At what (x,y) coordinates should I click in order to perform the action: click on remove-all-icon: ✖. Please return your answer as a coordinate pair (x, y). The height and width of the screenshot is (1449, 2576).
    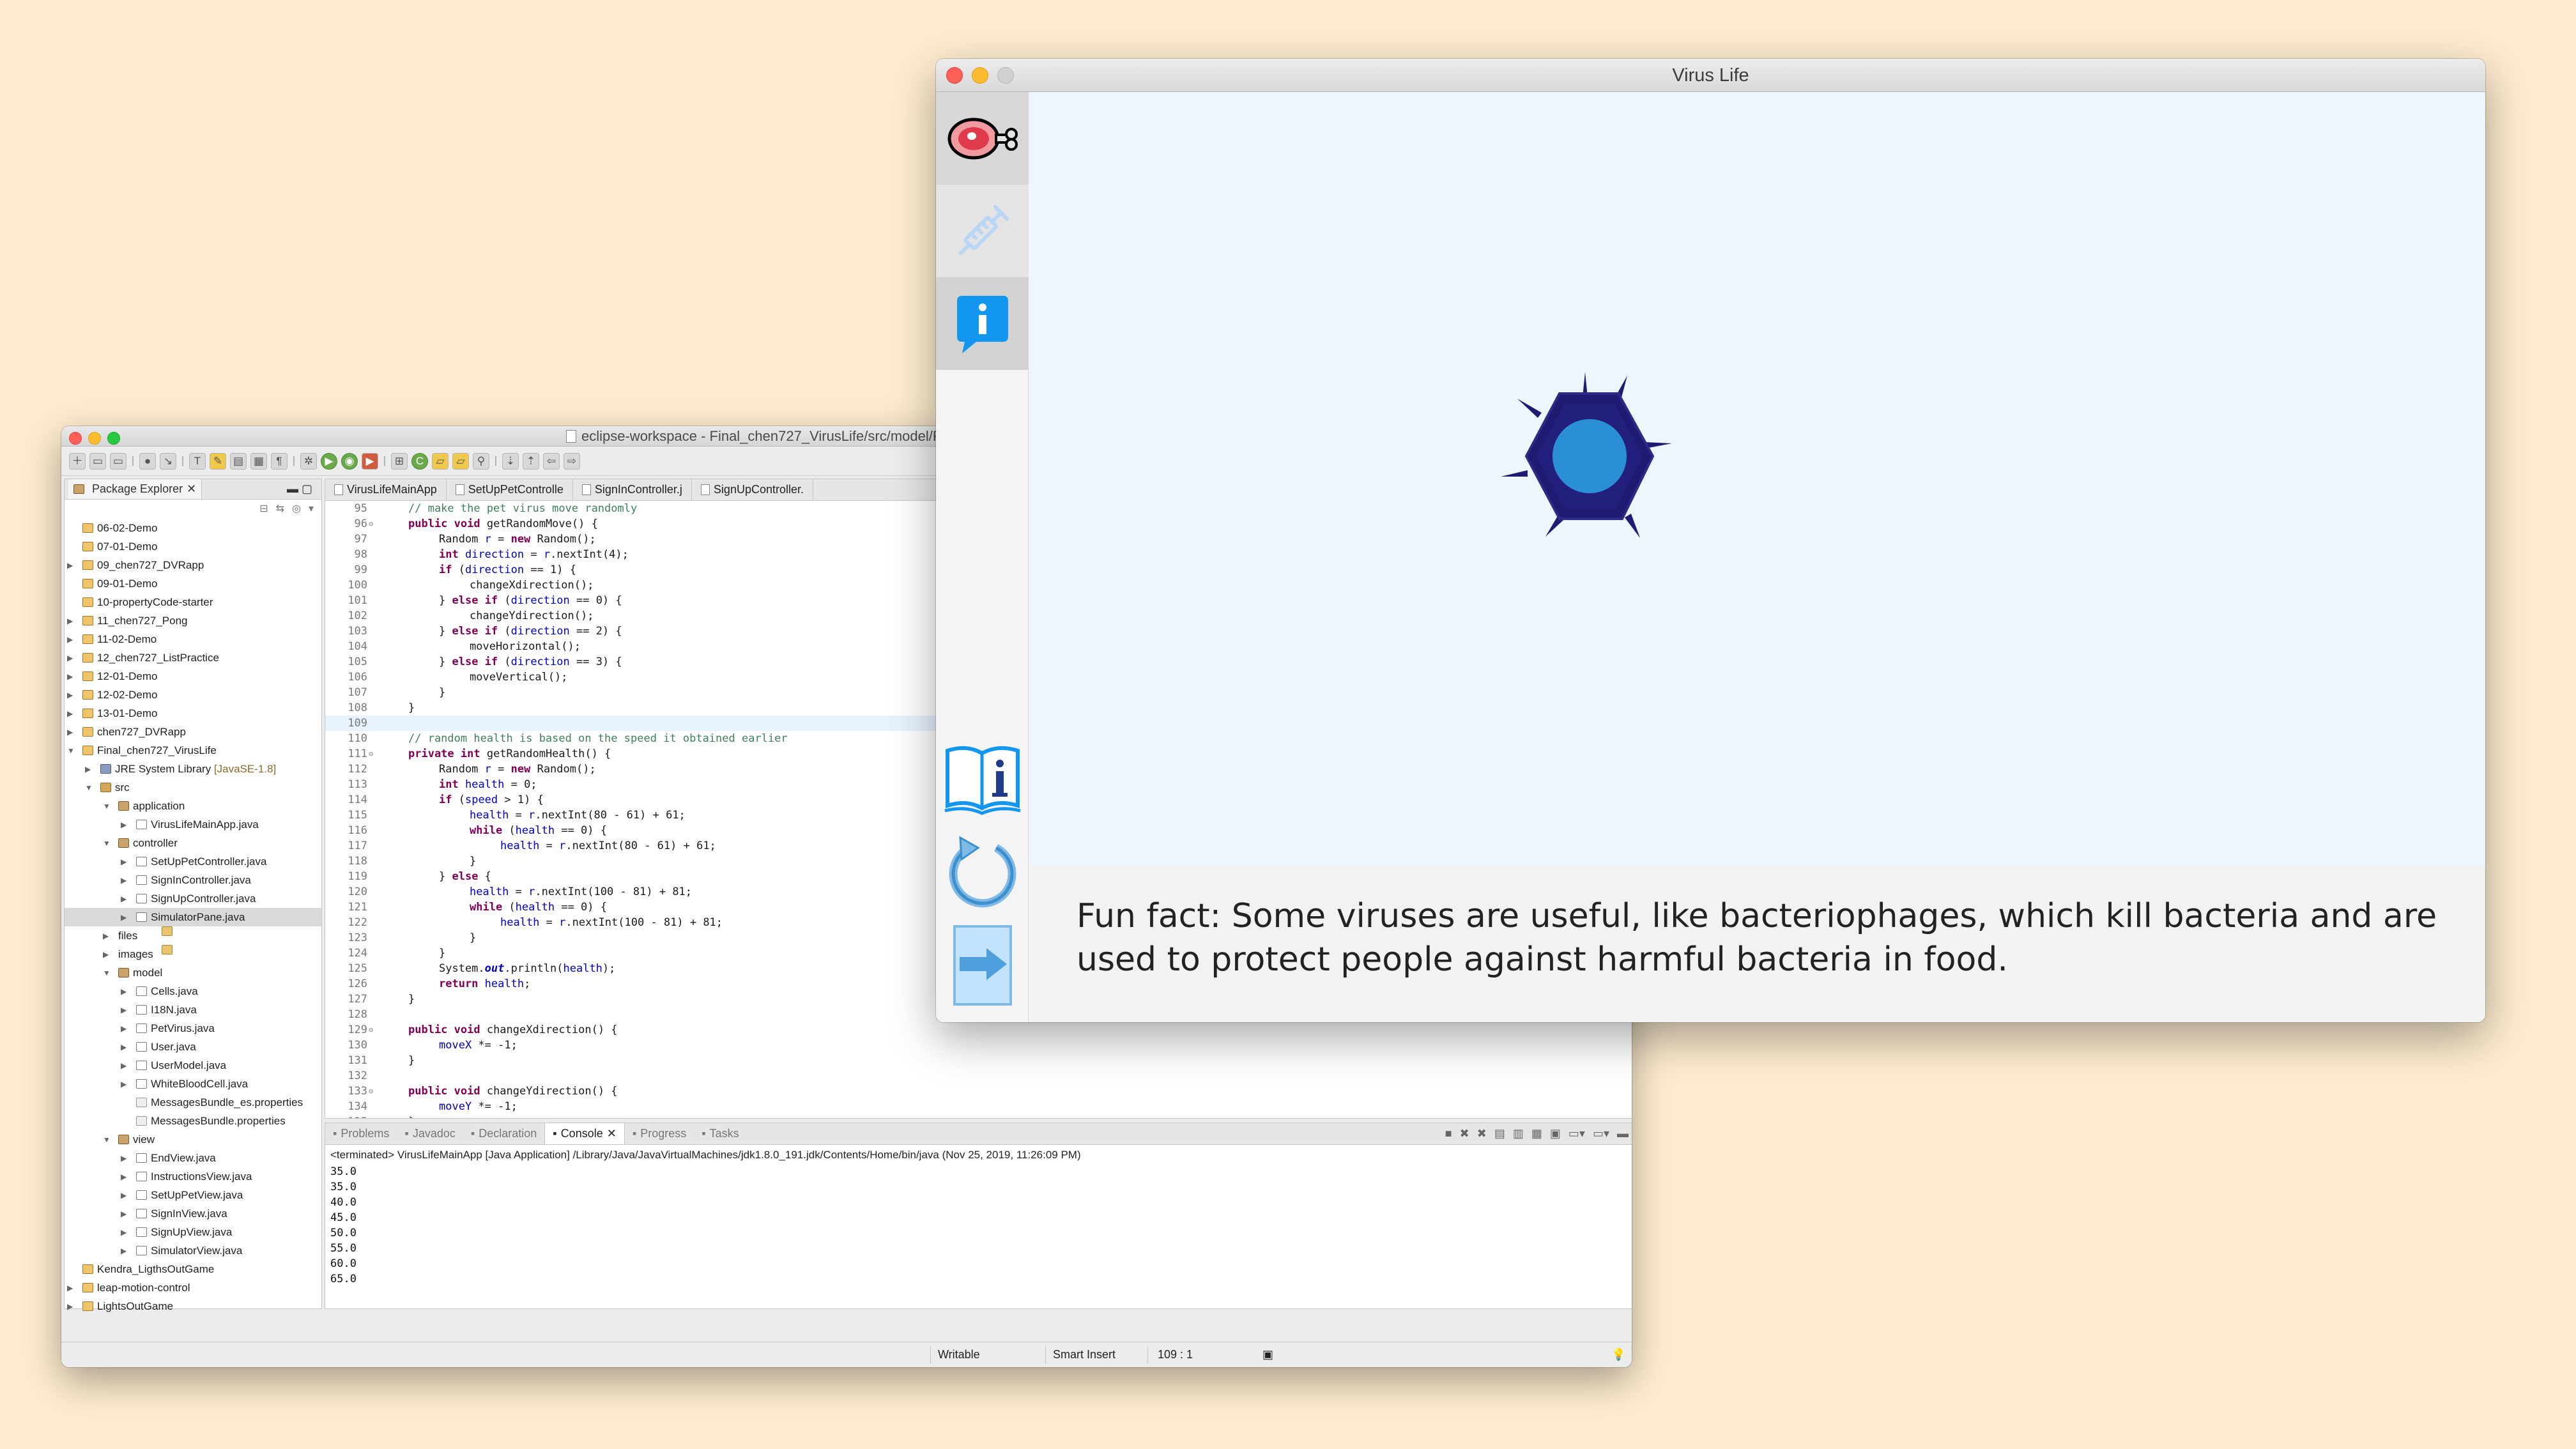
    Looking at the image, I should click on (1482, 1133).